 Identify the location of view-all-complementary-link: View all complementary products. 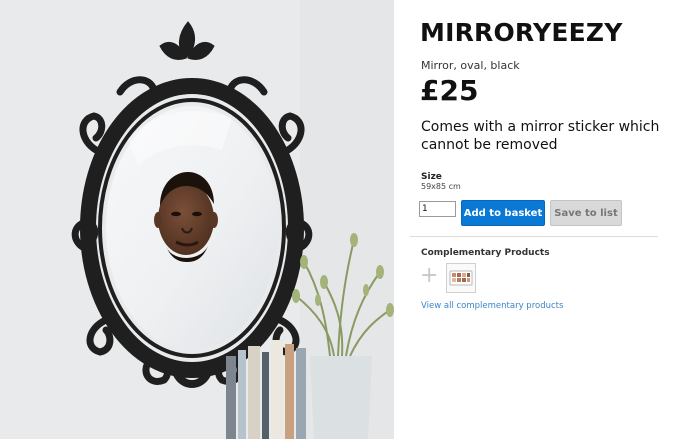
(492, 306).